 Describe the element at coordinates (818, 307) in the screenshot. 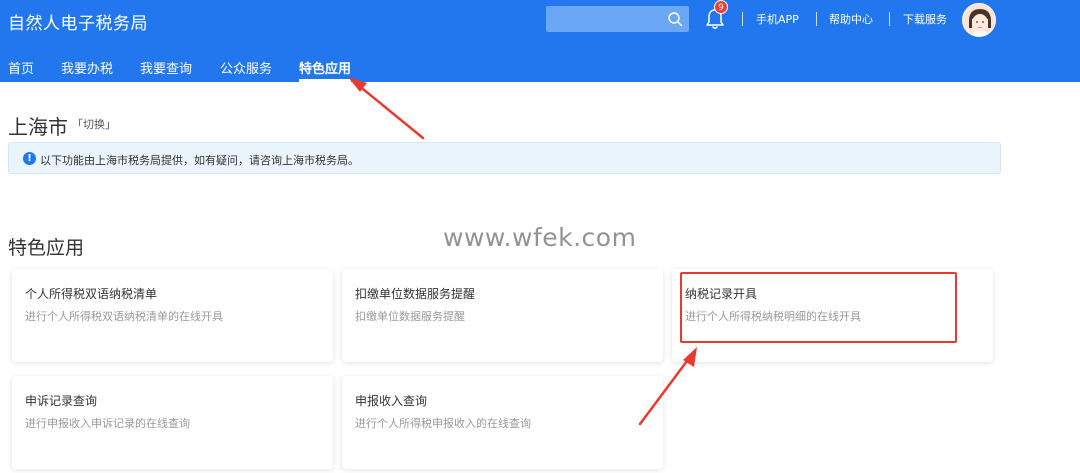

I see `annotation-highlight-box` at that location.